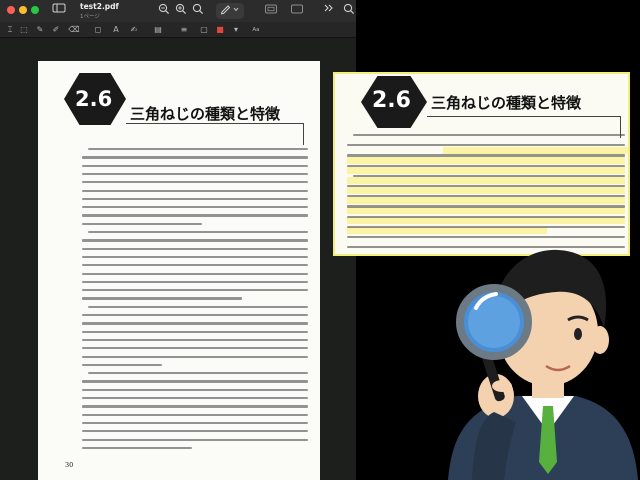 This screenshot has width=640, height=480. I want to click on document-title: test2.pdf, so click(99, 6).